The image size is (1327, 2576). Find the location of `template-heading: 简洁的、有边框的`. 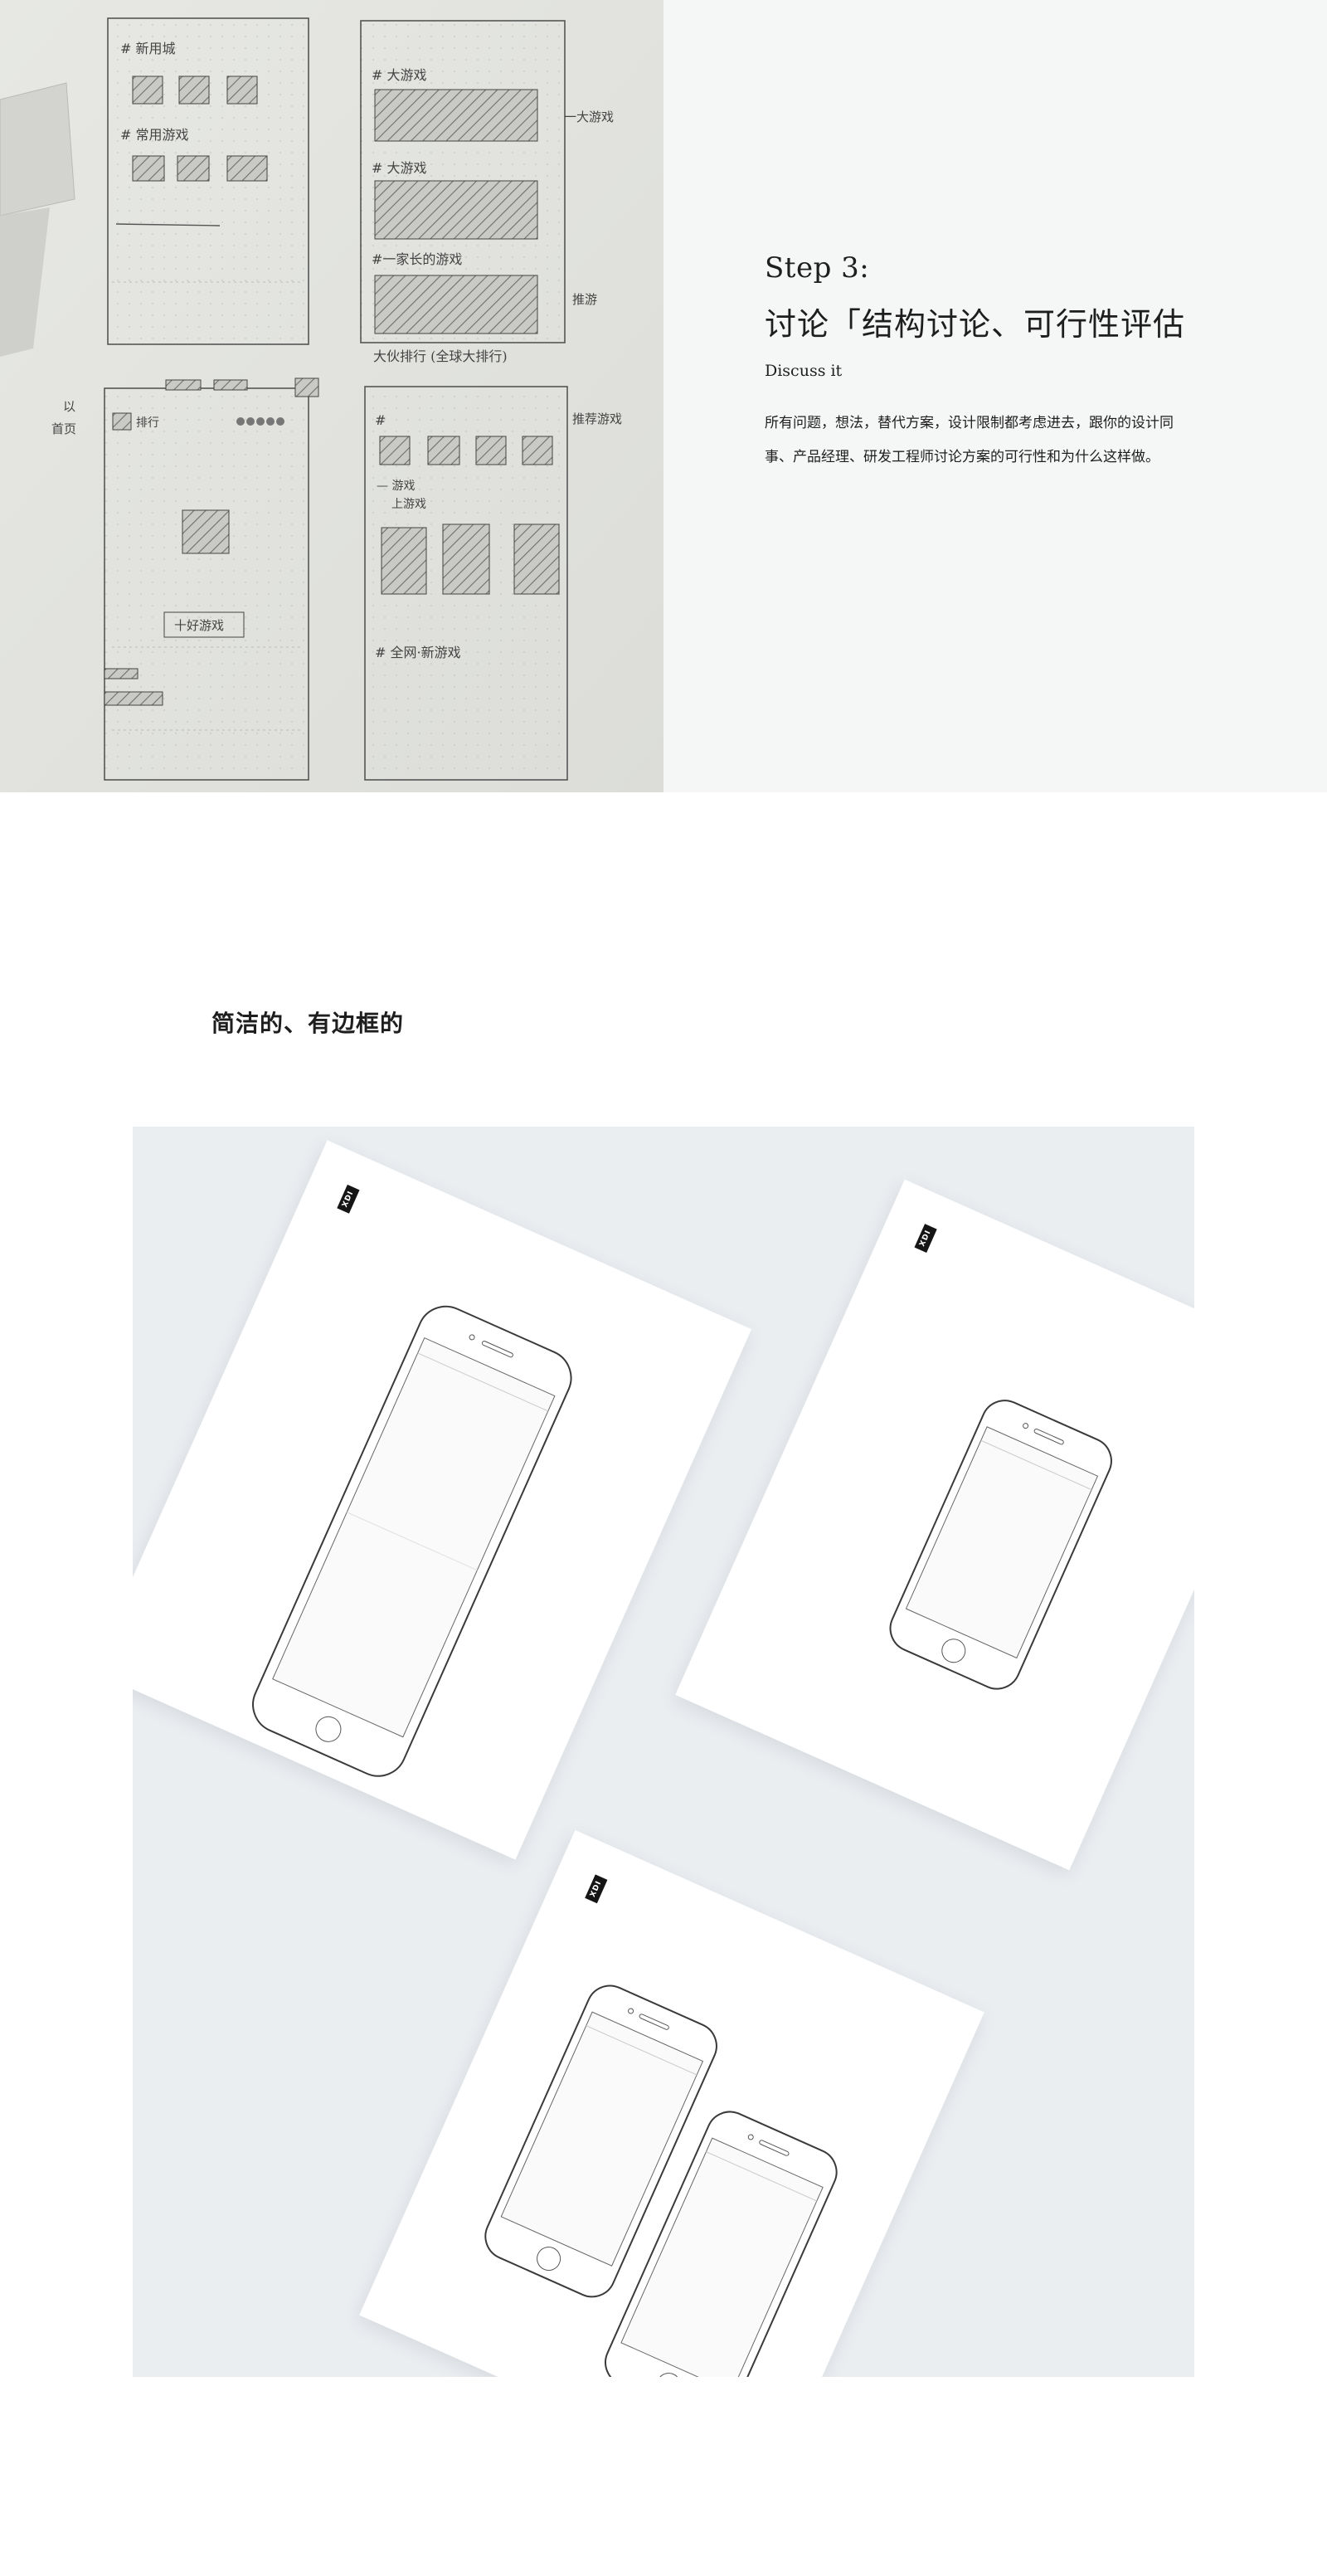

template-heading: 简洁的、有边框的 is located at coordinates (308, 1023).